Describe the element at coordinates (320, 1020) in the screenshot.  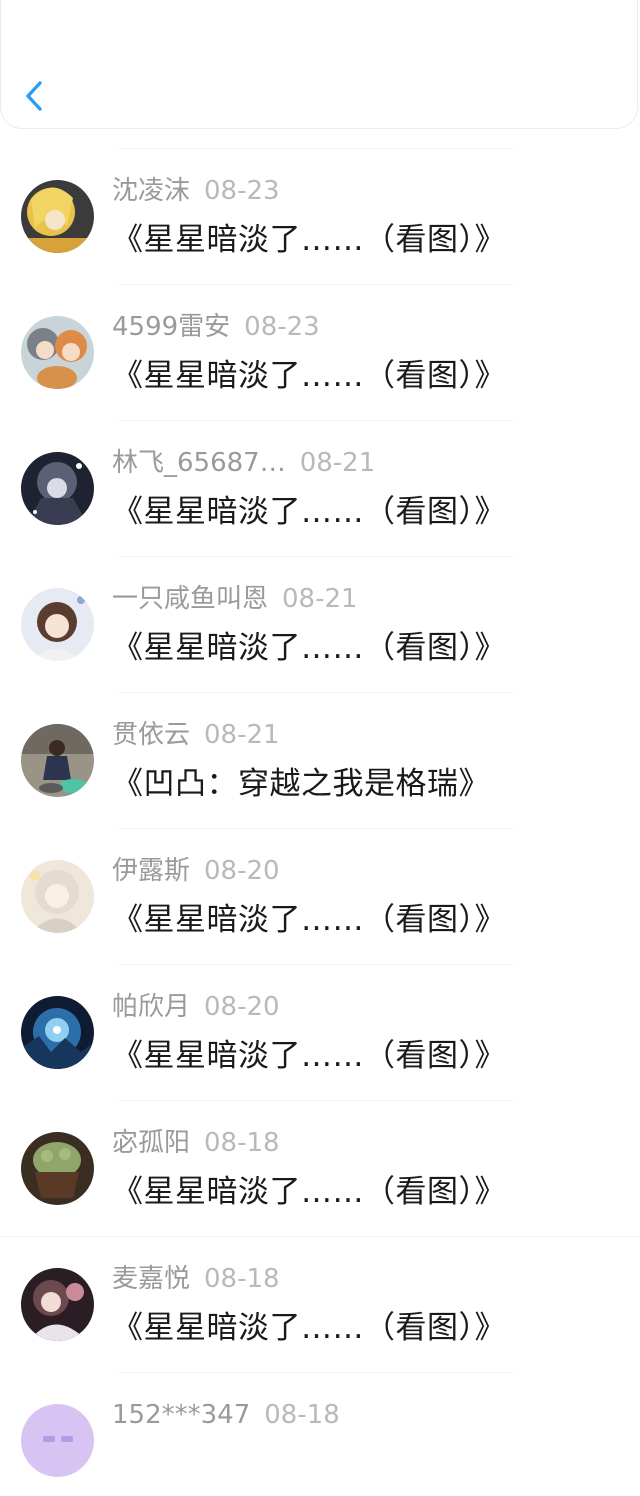
I see `list-item: 帕欣月 08-20 《星星暗淡了……（看图）》` at that location.